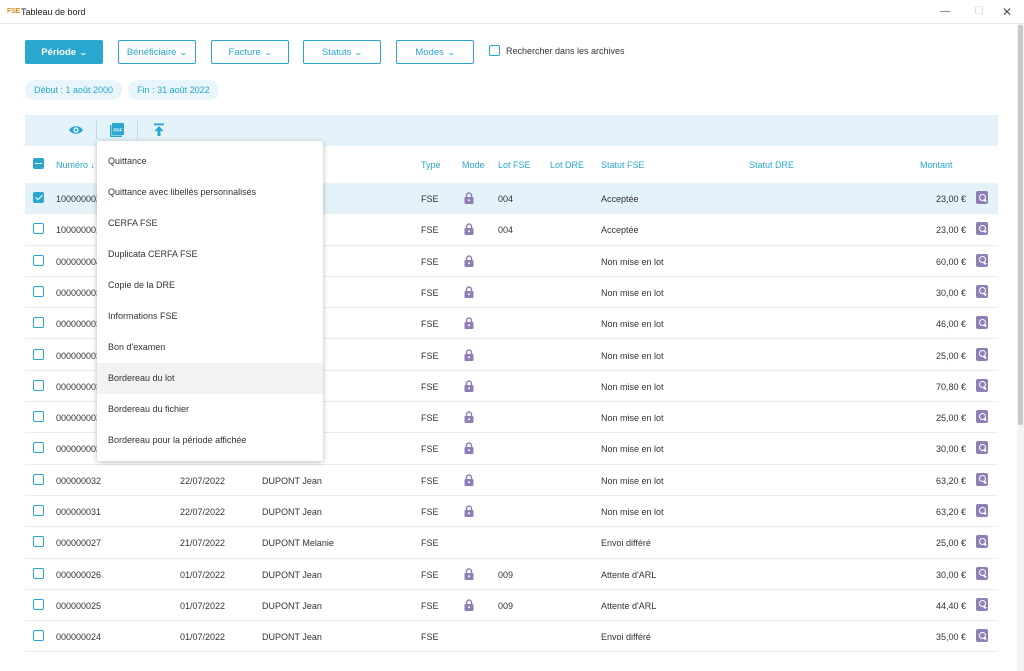 The height and width of the screenshot is (671, 1024). Describe the element at coordinates (494, 50) in the screenshot. I see `archives-checkbox` at that location.